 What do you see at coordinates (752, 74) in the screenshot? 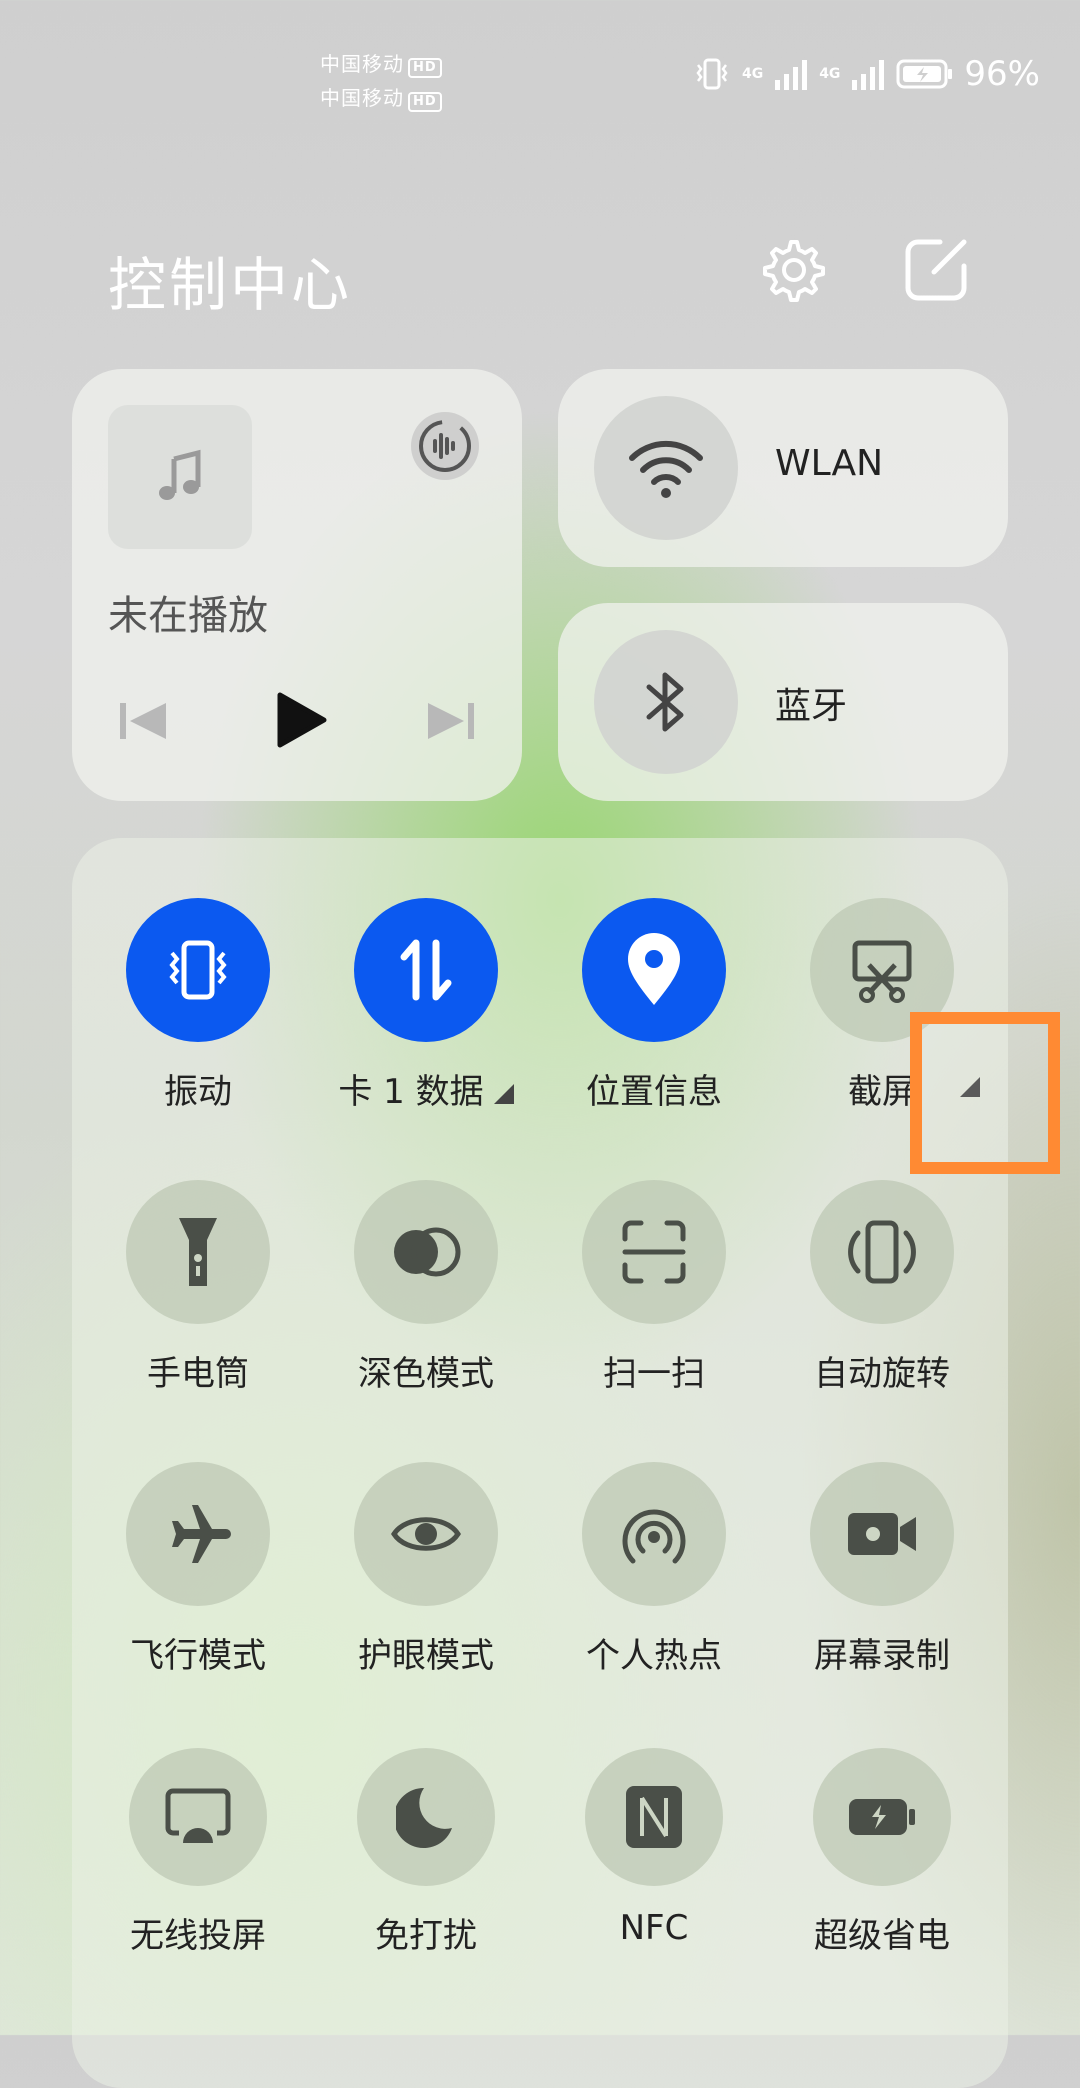
I see `network-type-1: 4G` at bounding box center [752, 74].